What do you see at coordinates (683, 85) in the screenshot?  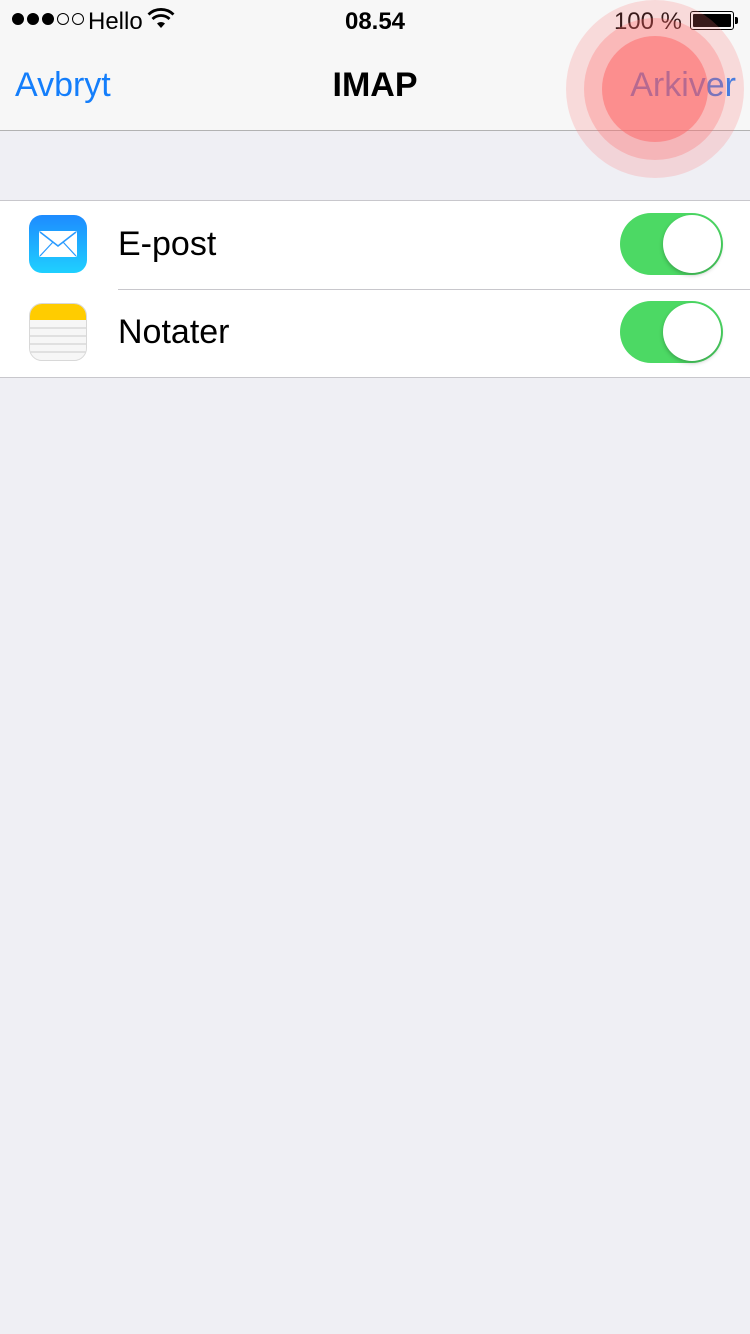 I see `save-button: Arkiver` at bounding box center [683, 85].